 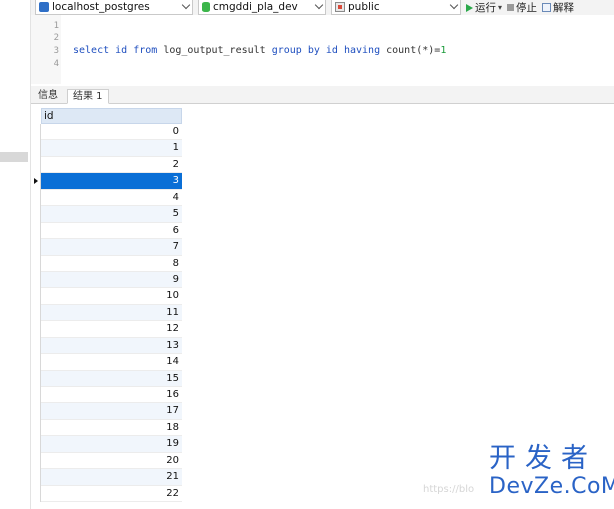 I want to click on table-row: 1, so click(x=107, y=148).